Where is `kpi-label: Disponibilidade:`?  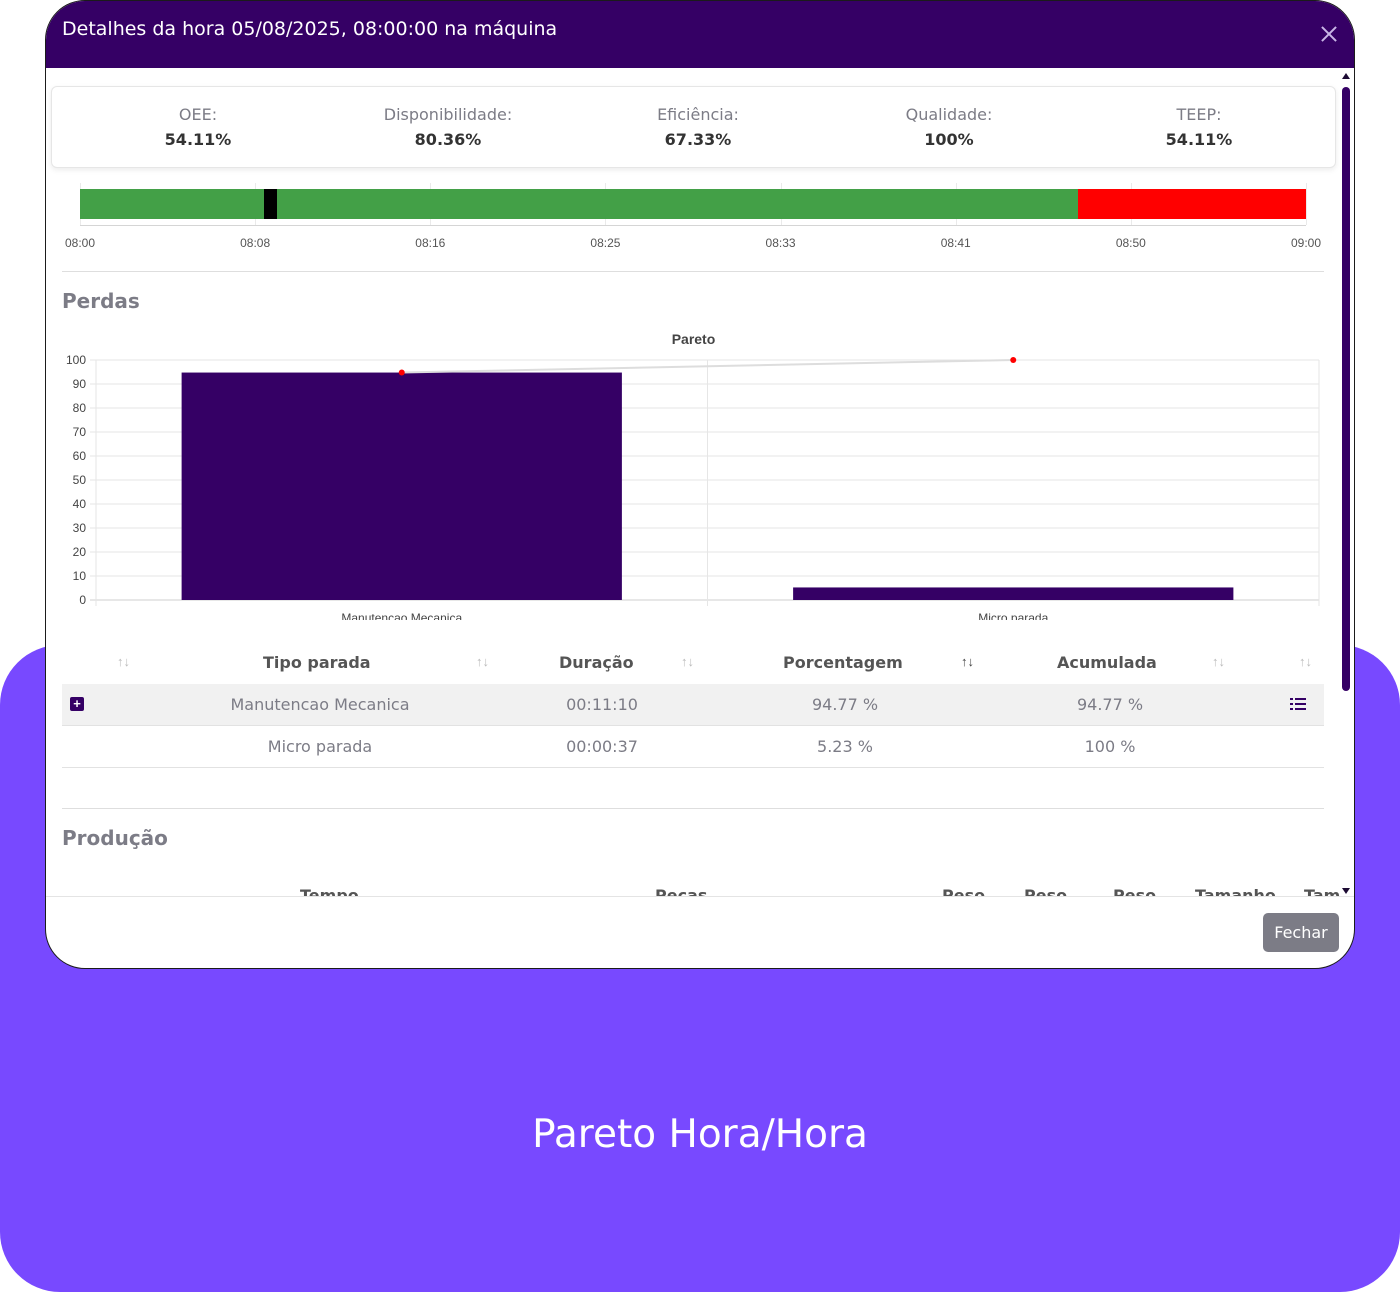
kpi-label: Disponibilidade: is located at coordinates (448, 114).